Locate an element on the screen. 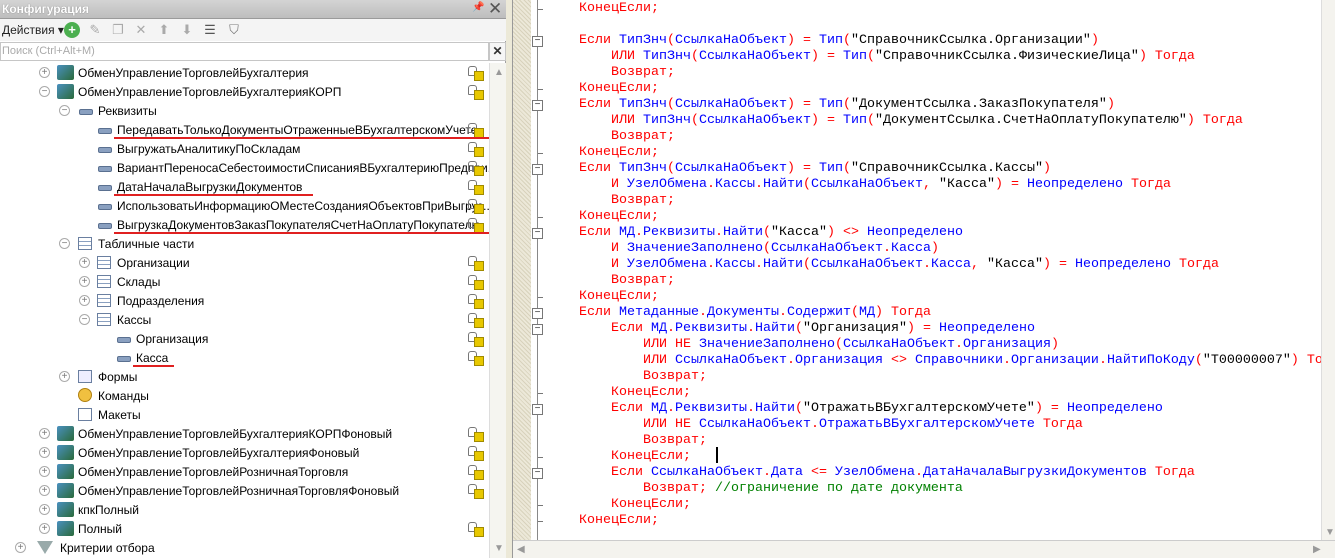  tree-scrollbar: ▲ ▼ is located at coordinates (497, 310).